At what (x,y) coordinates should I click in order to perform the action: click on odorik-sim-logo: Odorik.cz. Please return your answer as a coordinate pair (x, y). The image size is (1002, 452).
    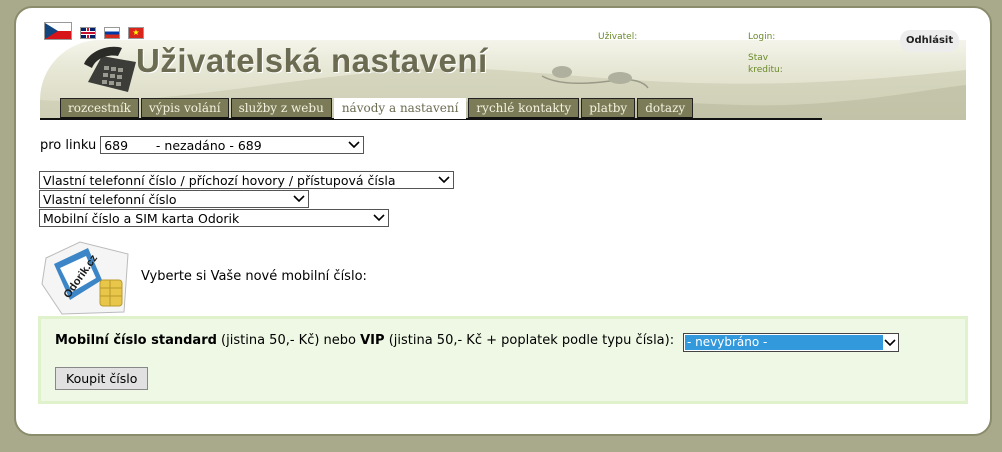
    Looking at the image, I should click on (85, 278).